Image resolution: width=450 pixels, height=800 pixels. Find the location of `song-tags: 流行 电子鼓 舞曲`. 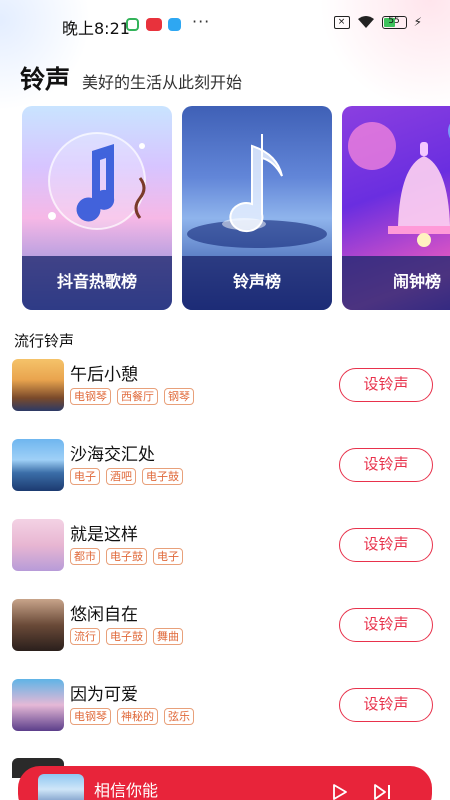

song-tags: 流行 电子鼓 舞曲 is located at coordinates (126, 636).